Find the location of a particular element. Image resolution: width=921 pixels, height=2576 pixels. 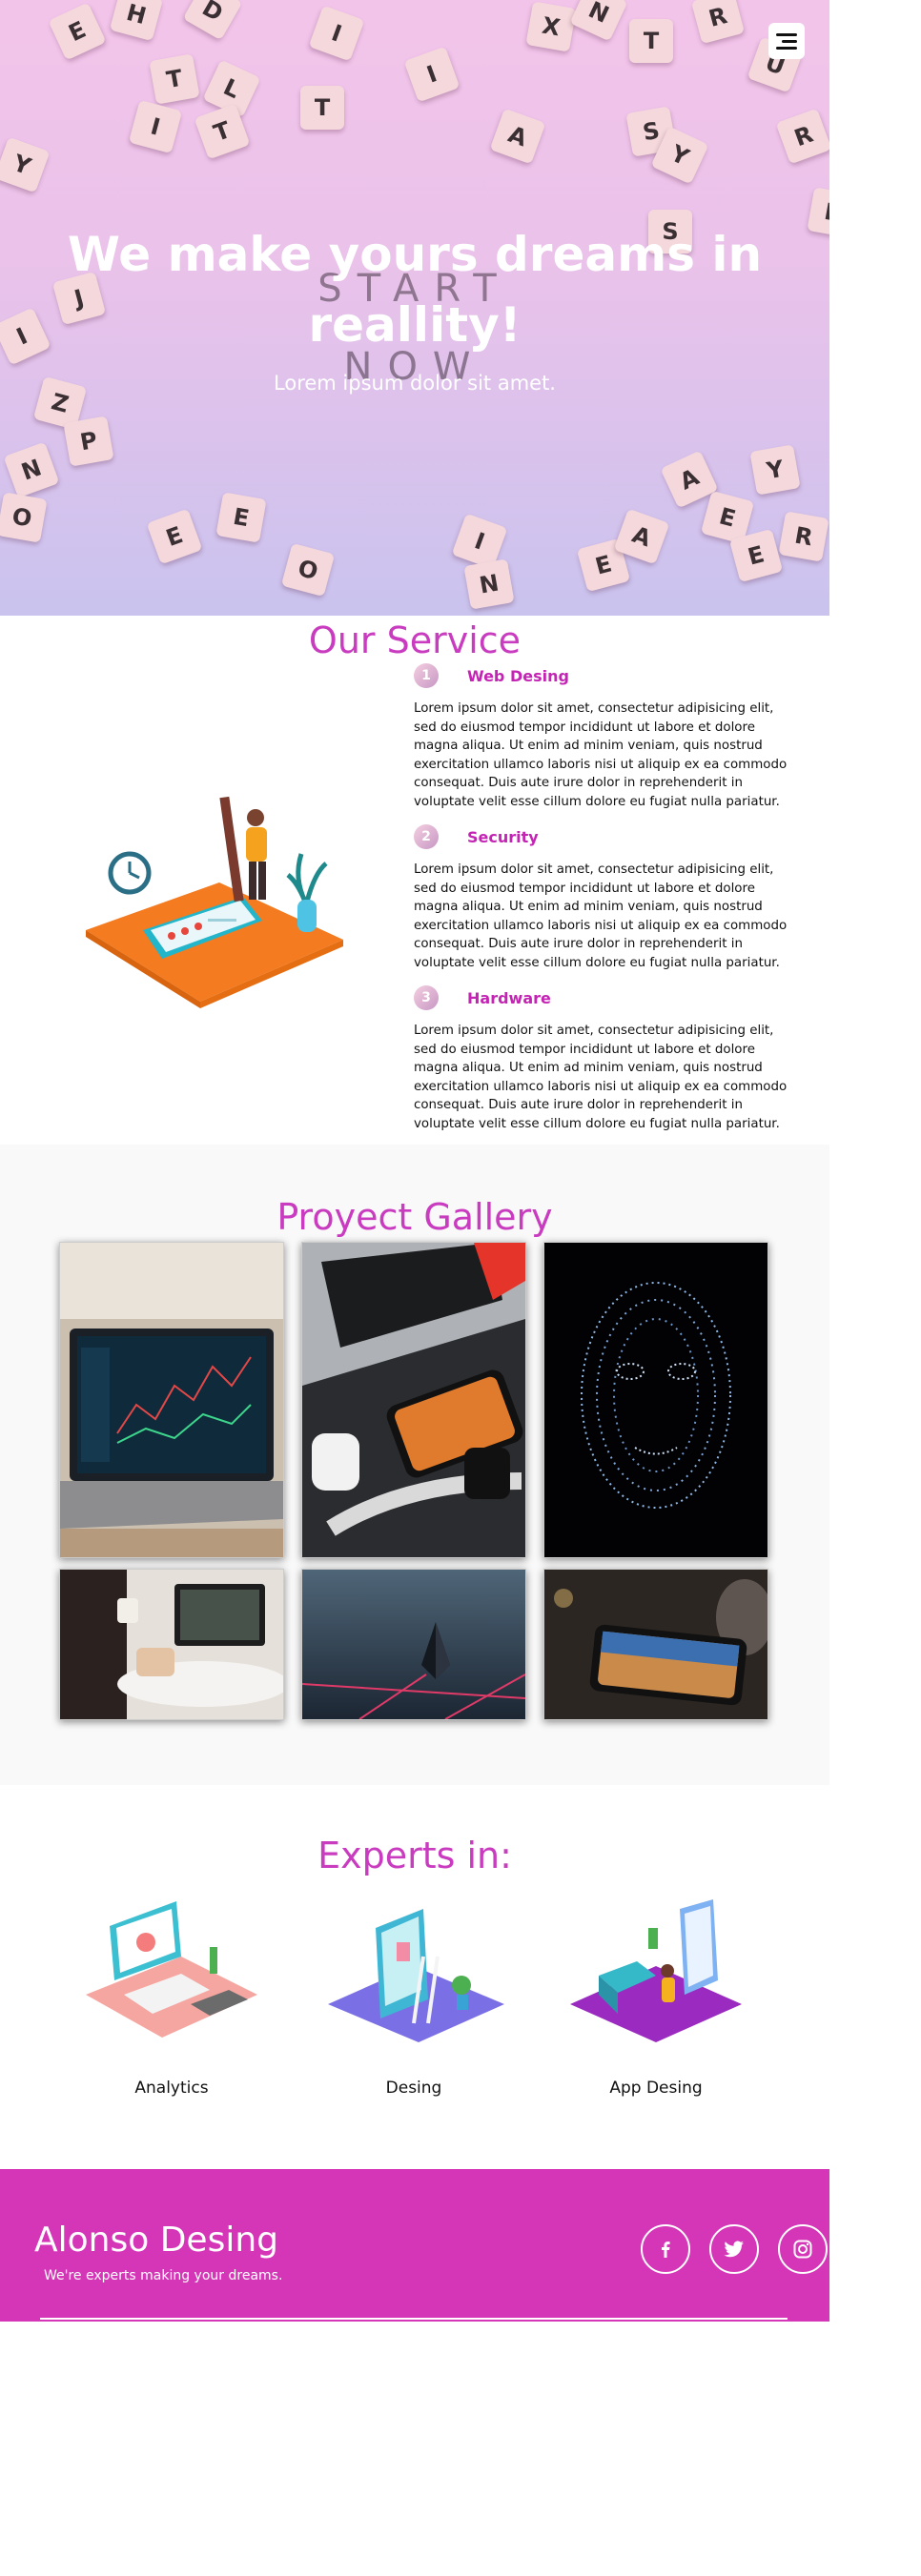

gallery-image-phone-airpods is located at coordinates (413, 1400).